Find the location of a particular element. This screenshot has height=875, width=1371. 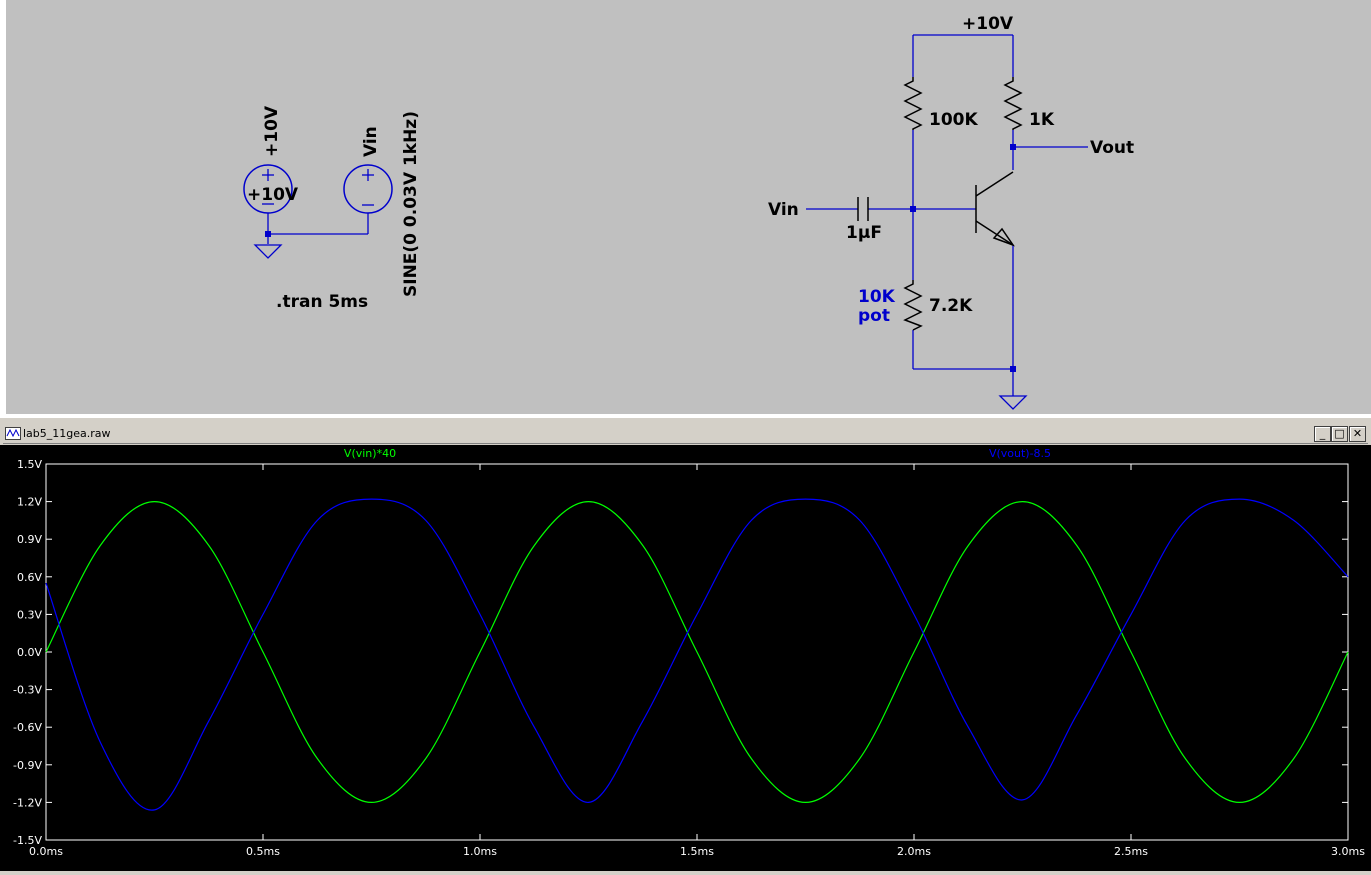

capacitor-label: 1µF is located at coordinates (864, 233).